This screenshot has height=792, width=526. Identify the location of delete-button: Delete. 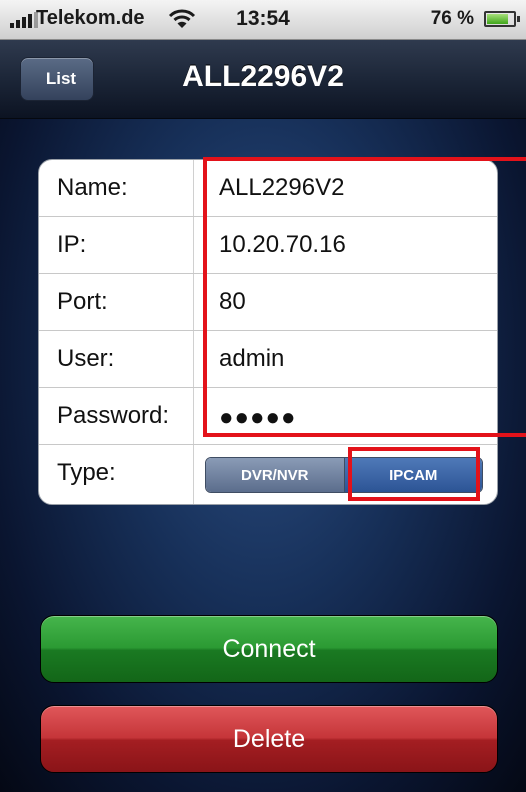
(269, 739).